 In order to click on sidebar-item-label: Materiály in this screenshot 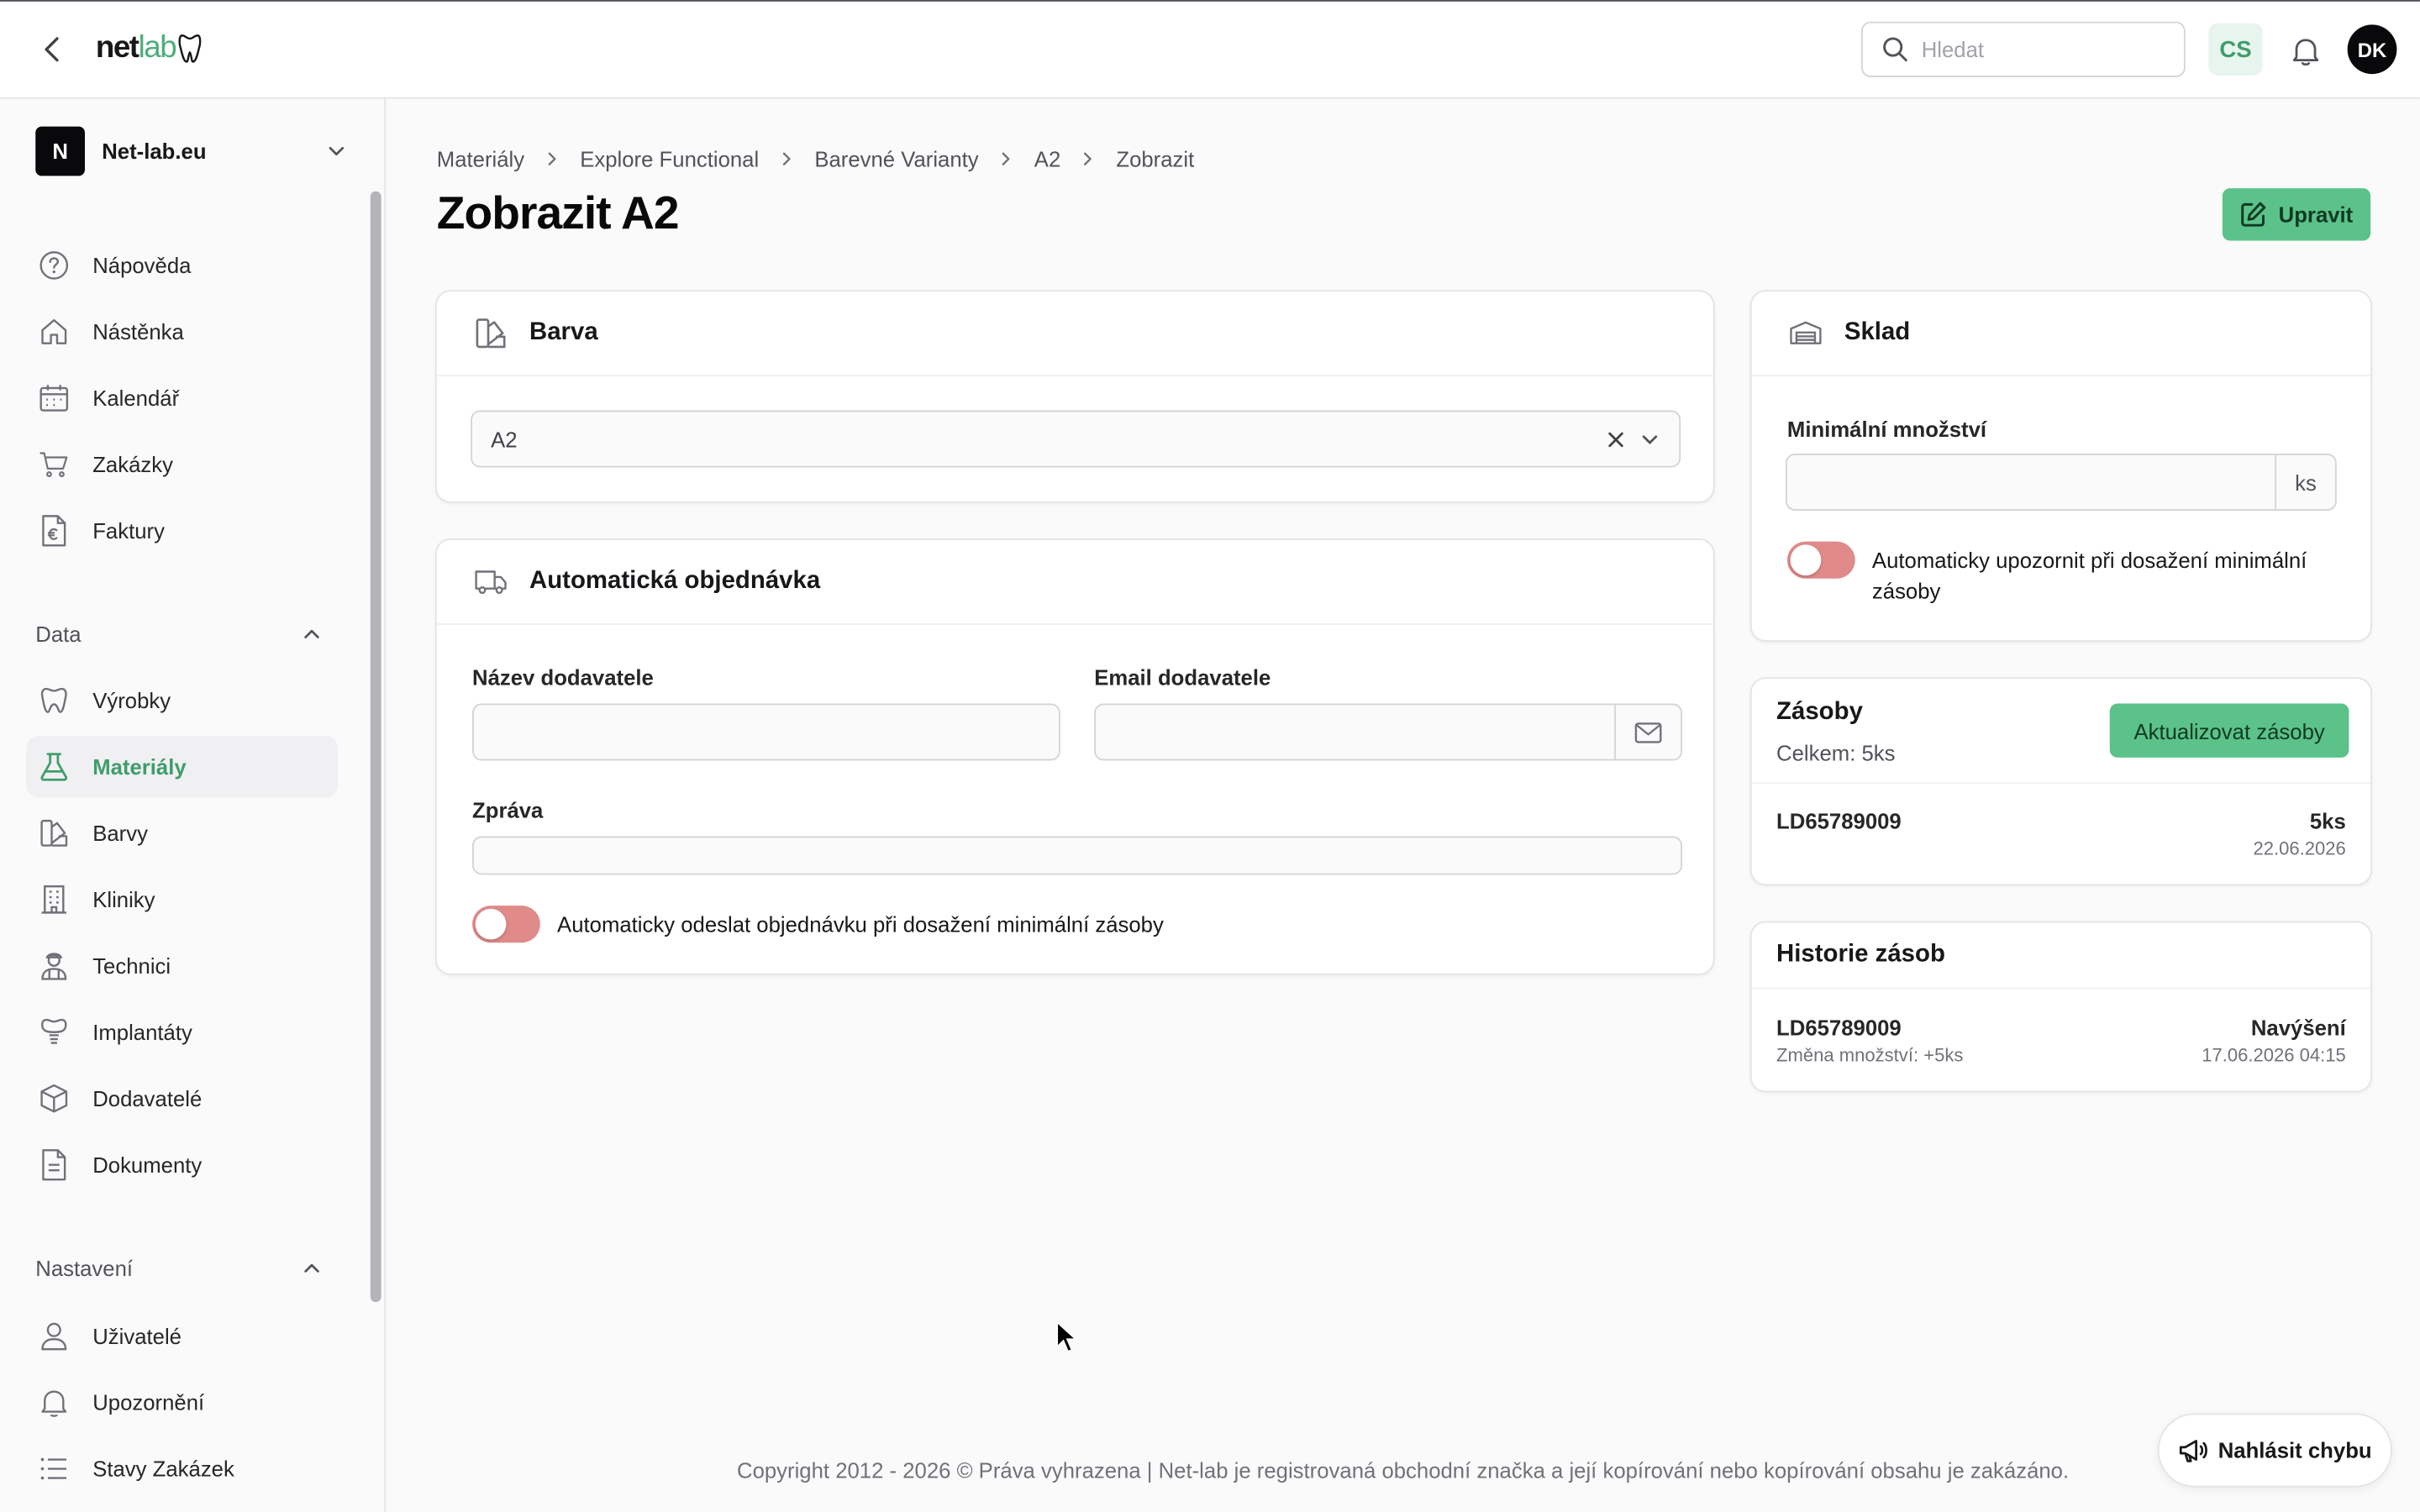, I will do `click(139, 767)`.